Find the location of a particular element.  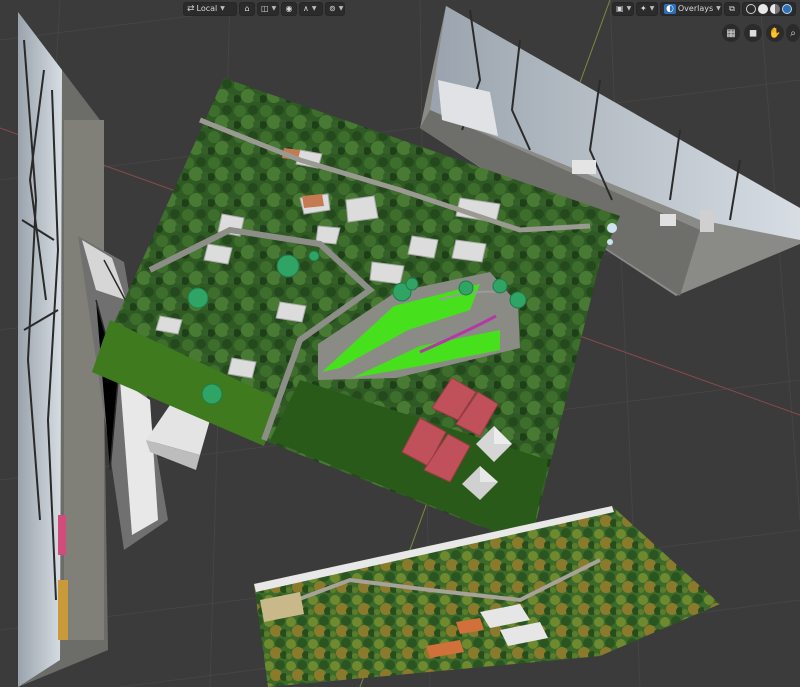

pivot-point-dropdown: ◫ ▼ is located at coordinates (268, 8).